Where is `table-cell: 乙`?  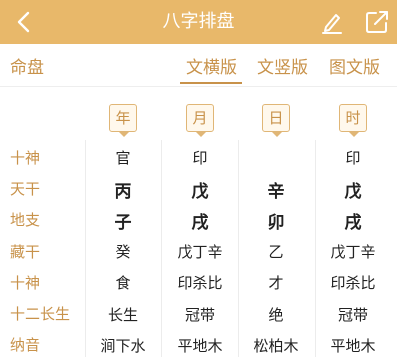 table-cell: 乙 is located at coordinates (276, 252).